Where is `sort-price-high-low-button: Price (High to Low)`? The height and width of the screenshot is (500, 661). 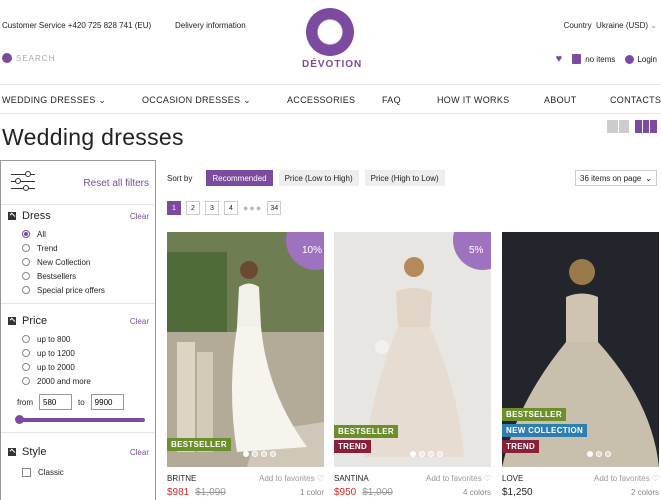 sort-price-high-low-button: Price (High to Low) is located at coordinates (404, 178).